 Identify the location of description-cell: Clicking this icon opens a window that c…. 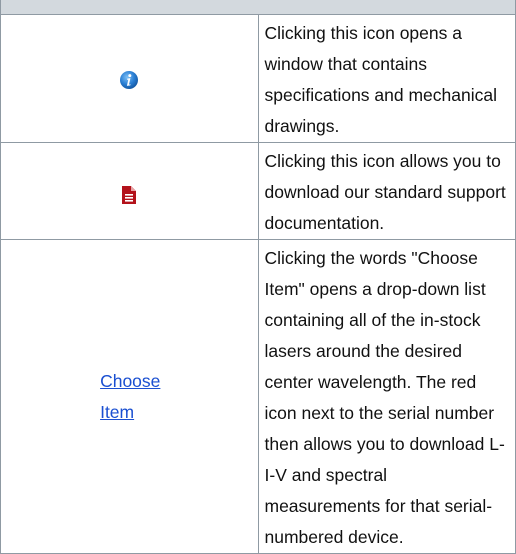
(386, 78).